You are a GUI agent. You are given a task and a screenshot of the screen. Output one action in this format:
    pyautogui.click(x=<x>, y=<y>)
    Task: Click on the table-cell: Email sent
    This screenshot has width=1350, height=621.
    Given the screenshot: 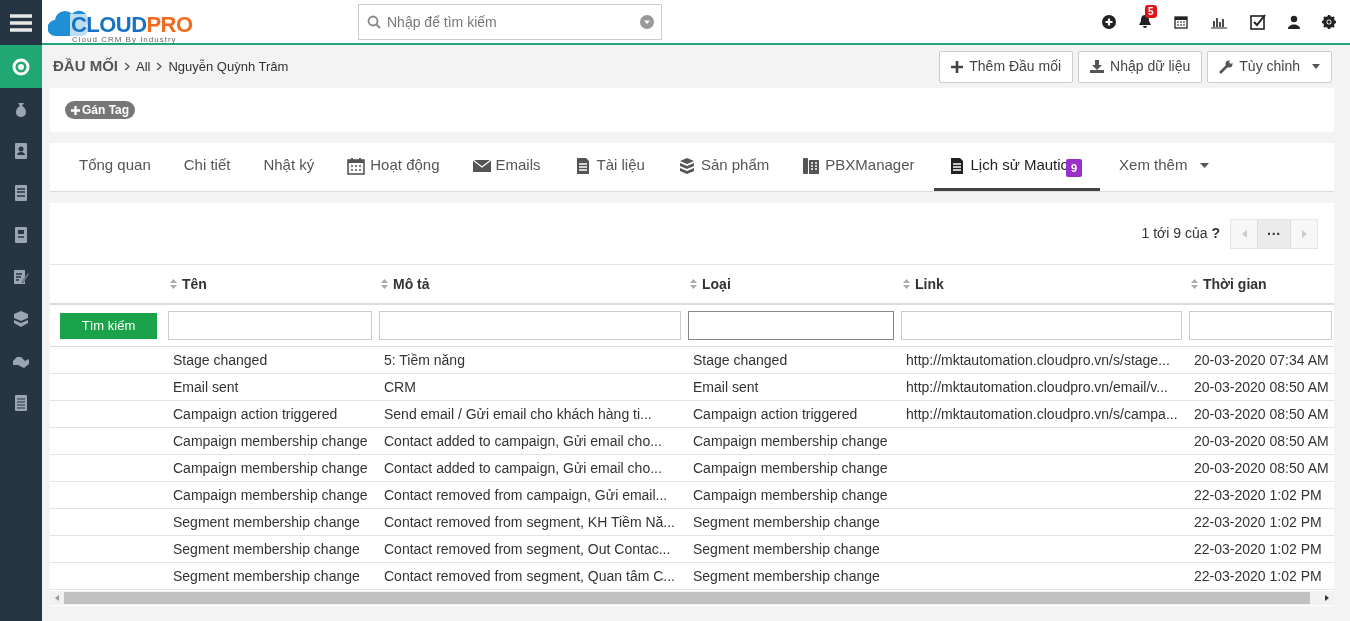 What is the action you would take?
    pyautogui.click(x=726, y=387)
    